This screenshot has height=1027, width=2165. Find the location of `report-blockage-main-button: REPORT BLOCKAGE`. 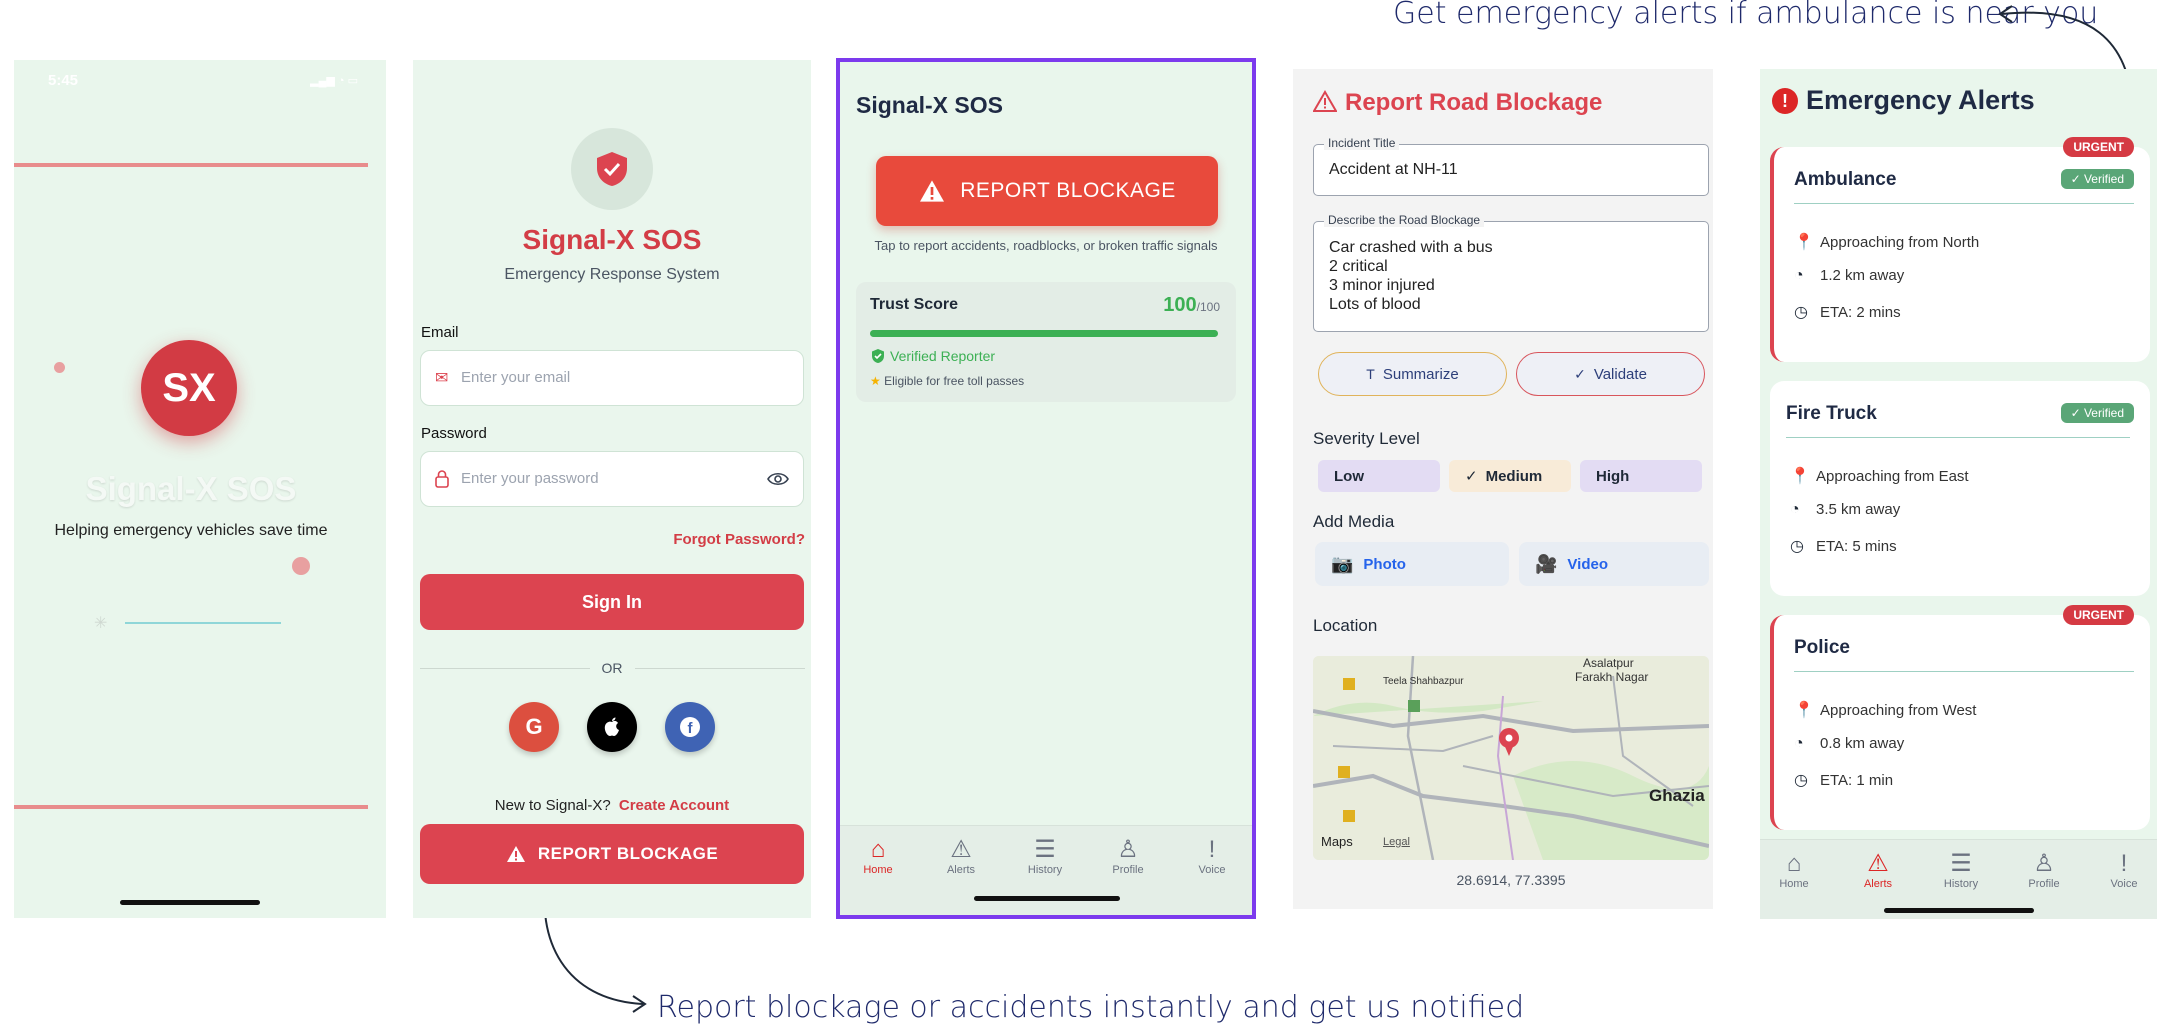

report-blockage-main-button: REPORT BLOCKAGE is located at coordinates (1047, 191).